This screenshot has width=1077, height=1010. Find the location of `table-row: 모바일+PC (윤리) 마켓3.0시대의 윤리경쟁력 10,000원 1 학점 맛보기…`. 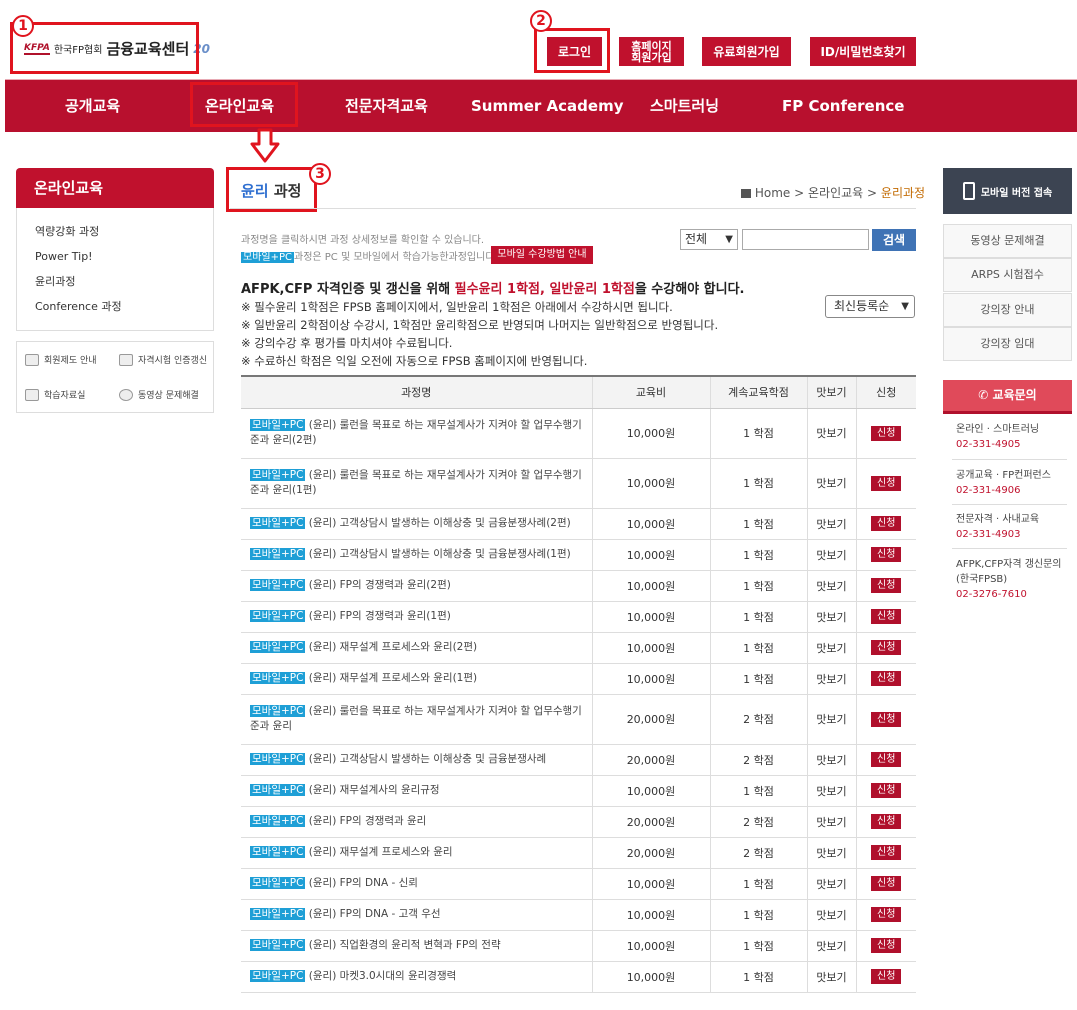

table-row: 모바일+PC (윤리) 마켓3.0시대의 윤리경쟁력 10,000원 1 학점 맛보기… is located at coordinates (578, 977).